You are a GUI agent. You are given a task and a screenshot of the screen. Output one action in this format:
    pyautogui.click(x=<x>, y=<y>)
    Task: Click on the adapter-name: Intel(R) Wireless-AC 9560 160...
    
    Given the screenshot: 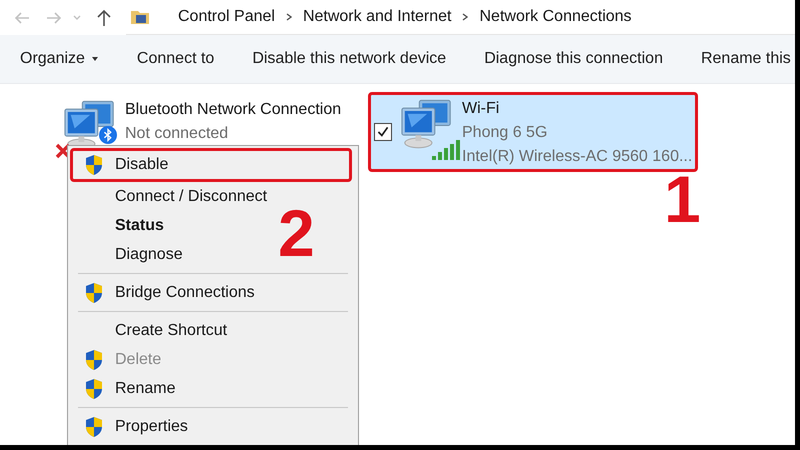 What is the action you would take?
    pyautogui.click(x=577, y=157)
    